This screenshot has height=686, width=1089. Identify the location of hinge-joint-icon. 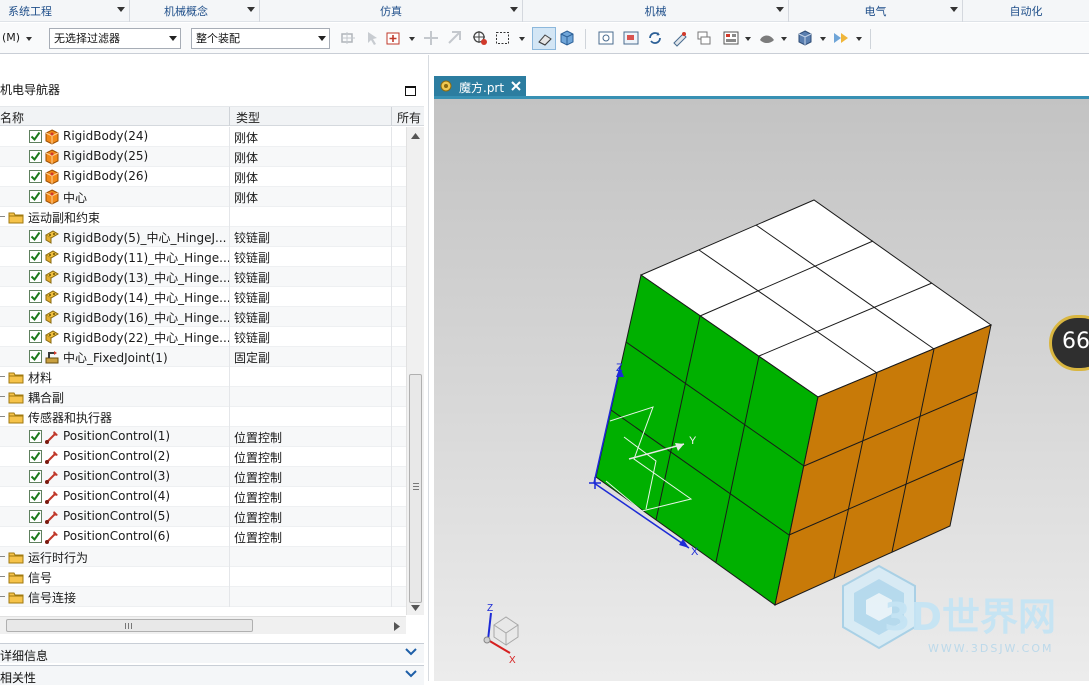
(52, 257).